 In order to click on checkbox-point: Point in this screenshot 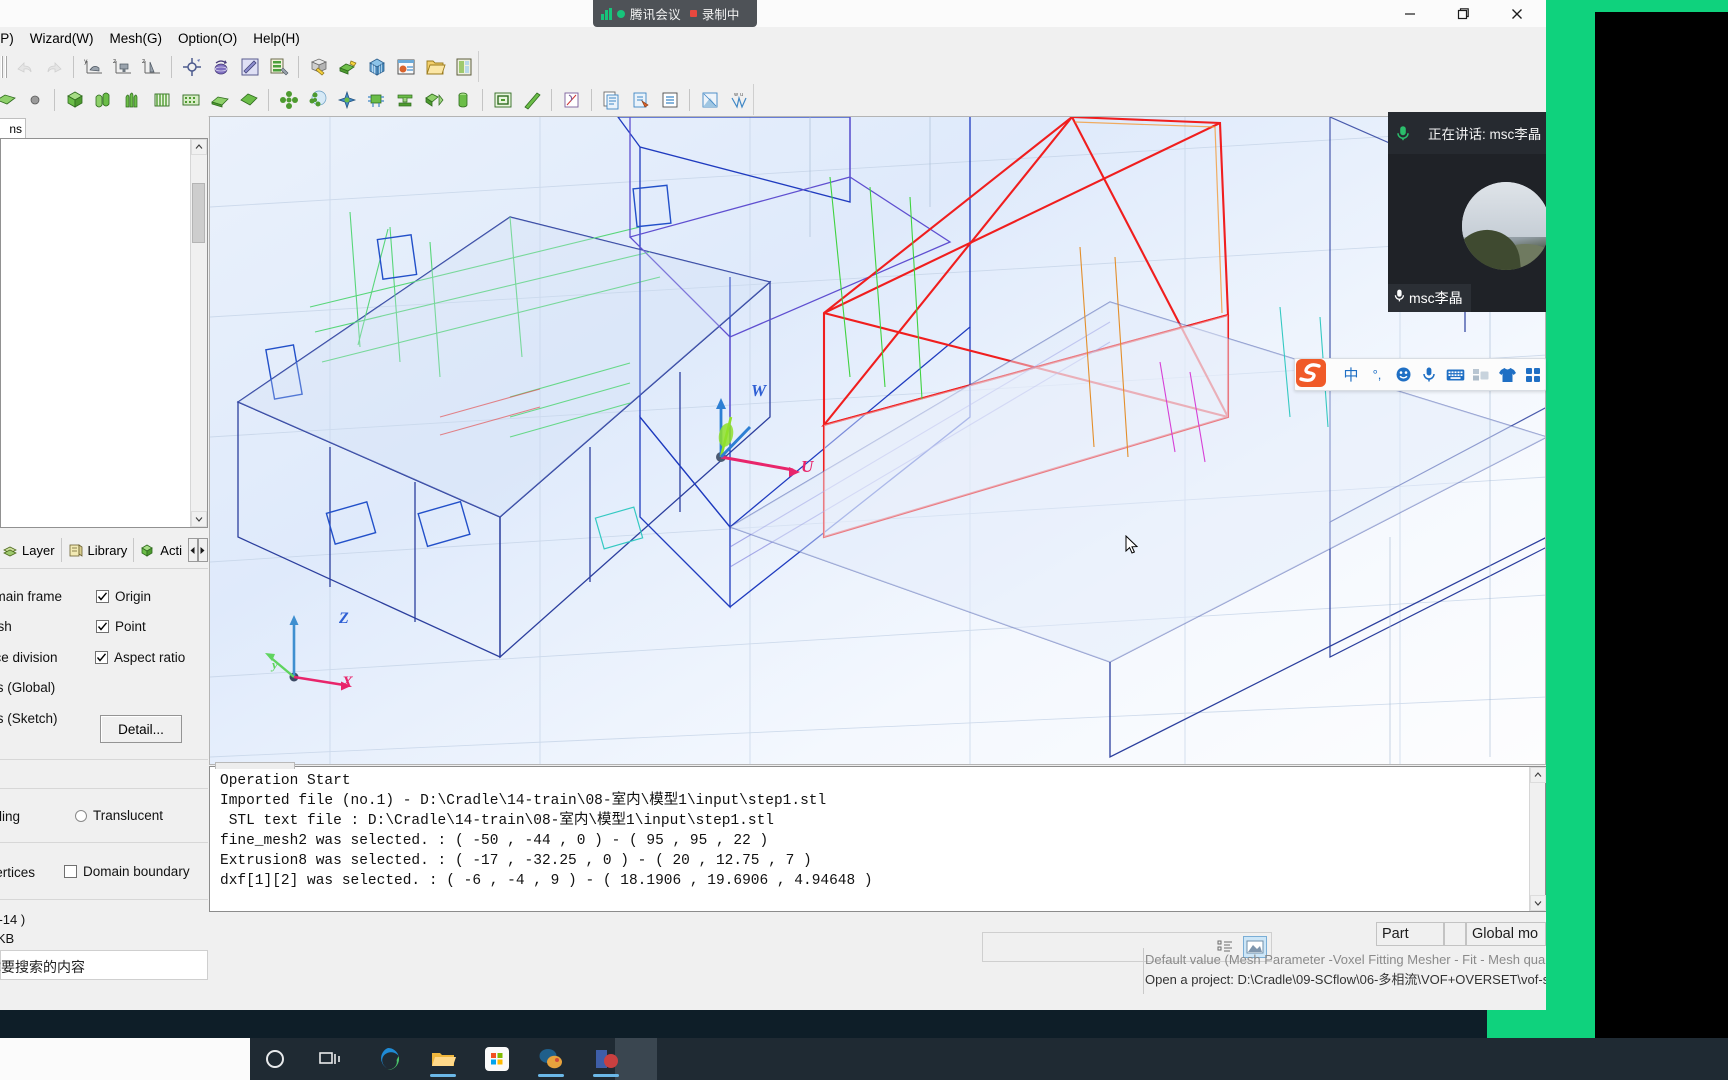, I will do `click(121, 627)`.